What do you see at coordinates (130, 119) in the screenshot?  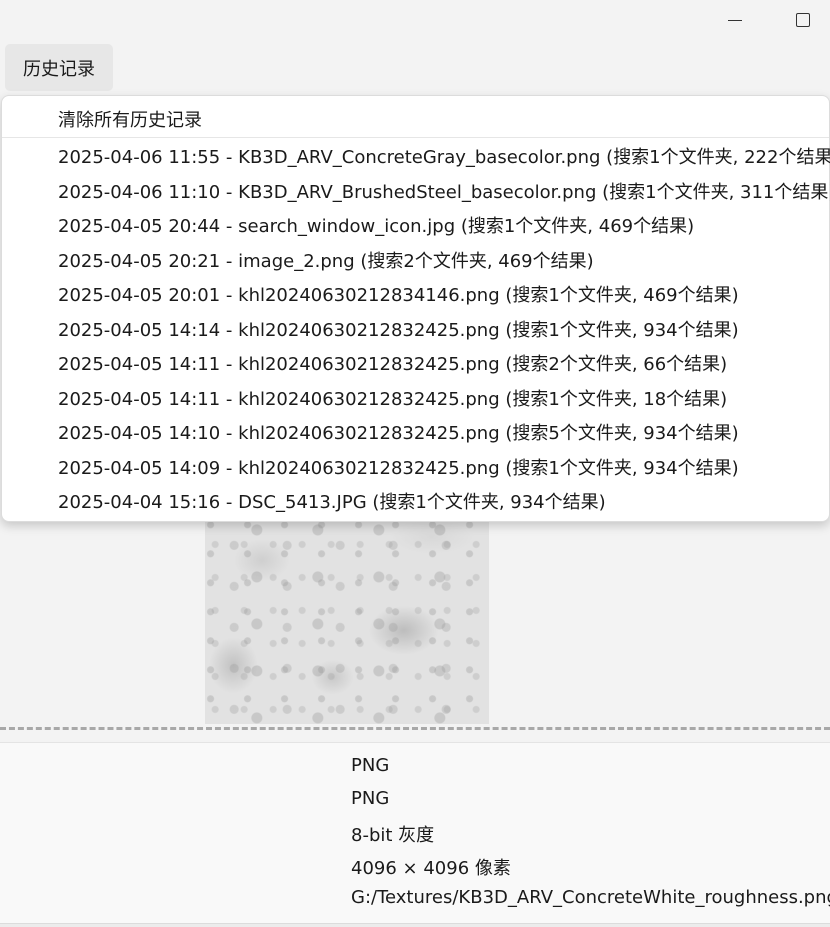 I see `clear-history-menu-item: 清除所有历史记录` at bounding box center [130, 119].